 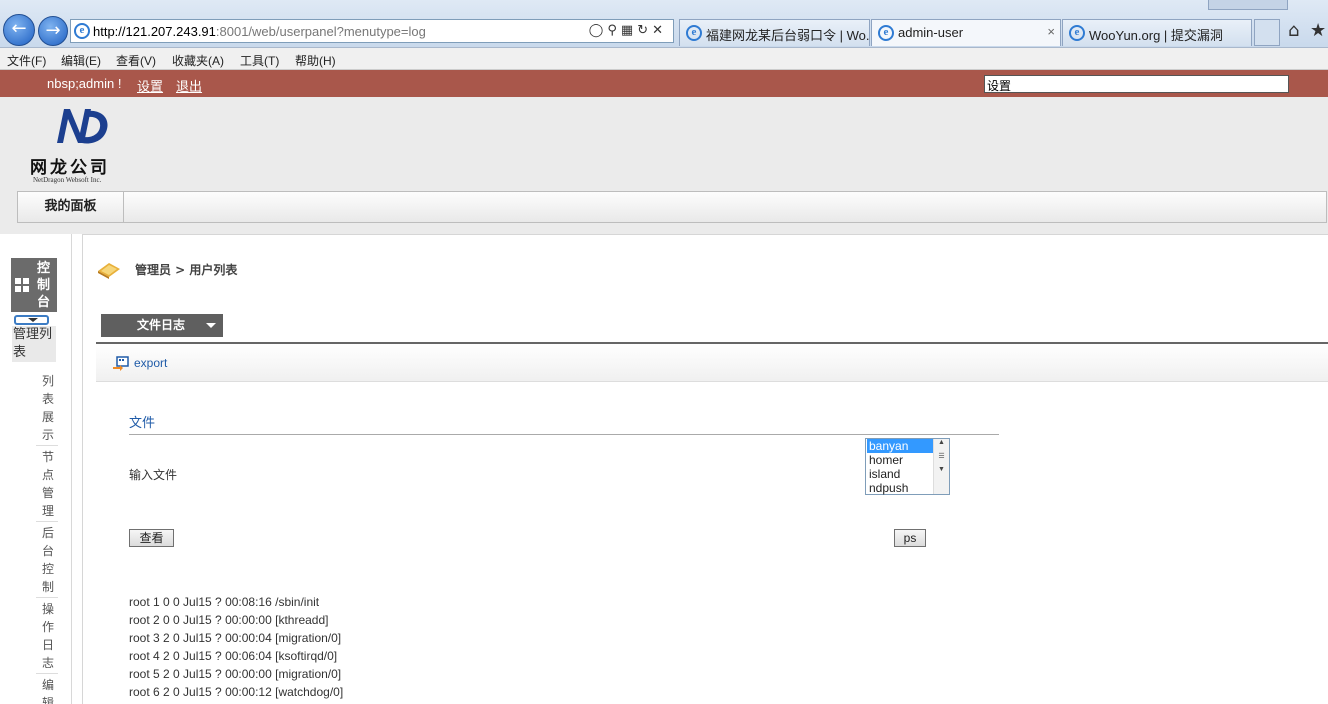 What do you see at coordinates (966, 32) in the screenshot?
I see `tab-admin-user: e admin-user ×` at bounding box center [966, 32].